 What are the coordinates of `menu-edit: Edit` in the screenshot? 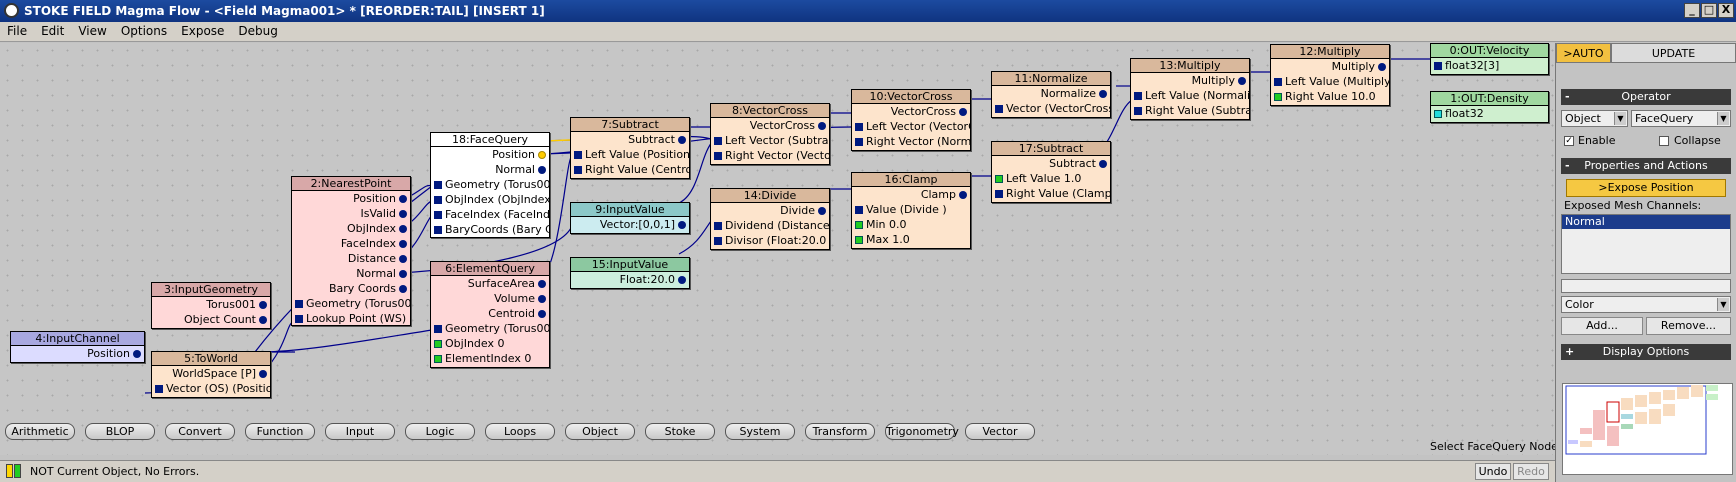 It's located at (52, 31).